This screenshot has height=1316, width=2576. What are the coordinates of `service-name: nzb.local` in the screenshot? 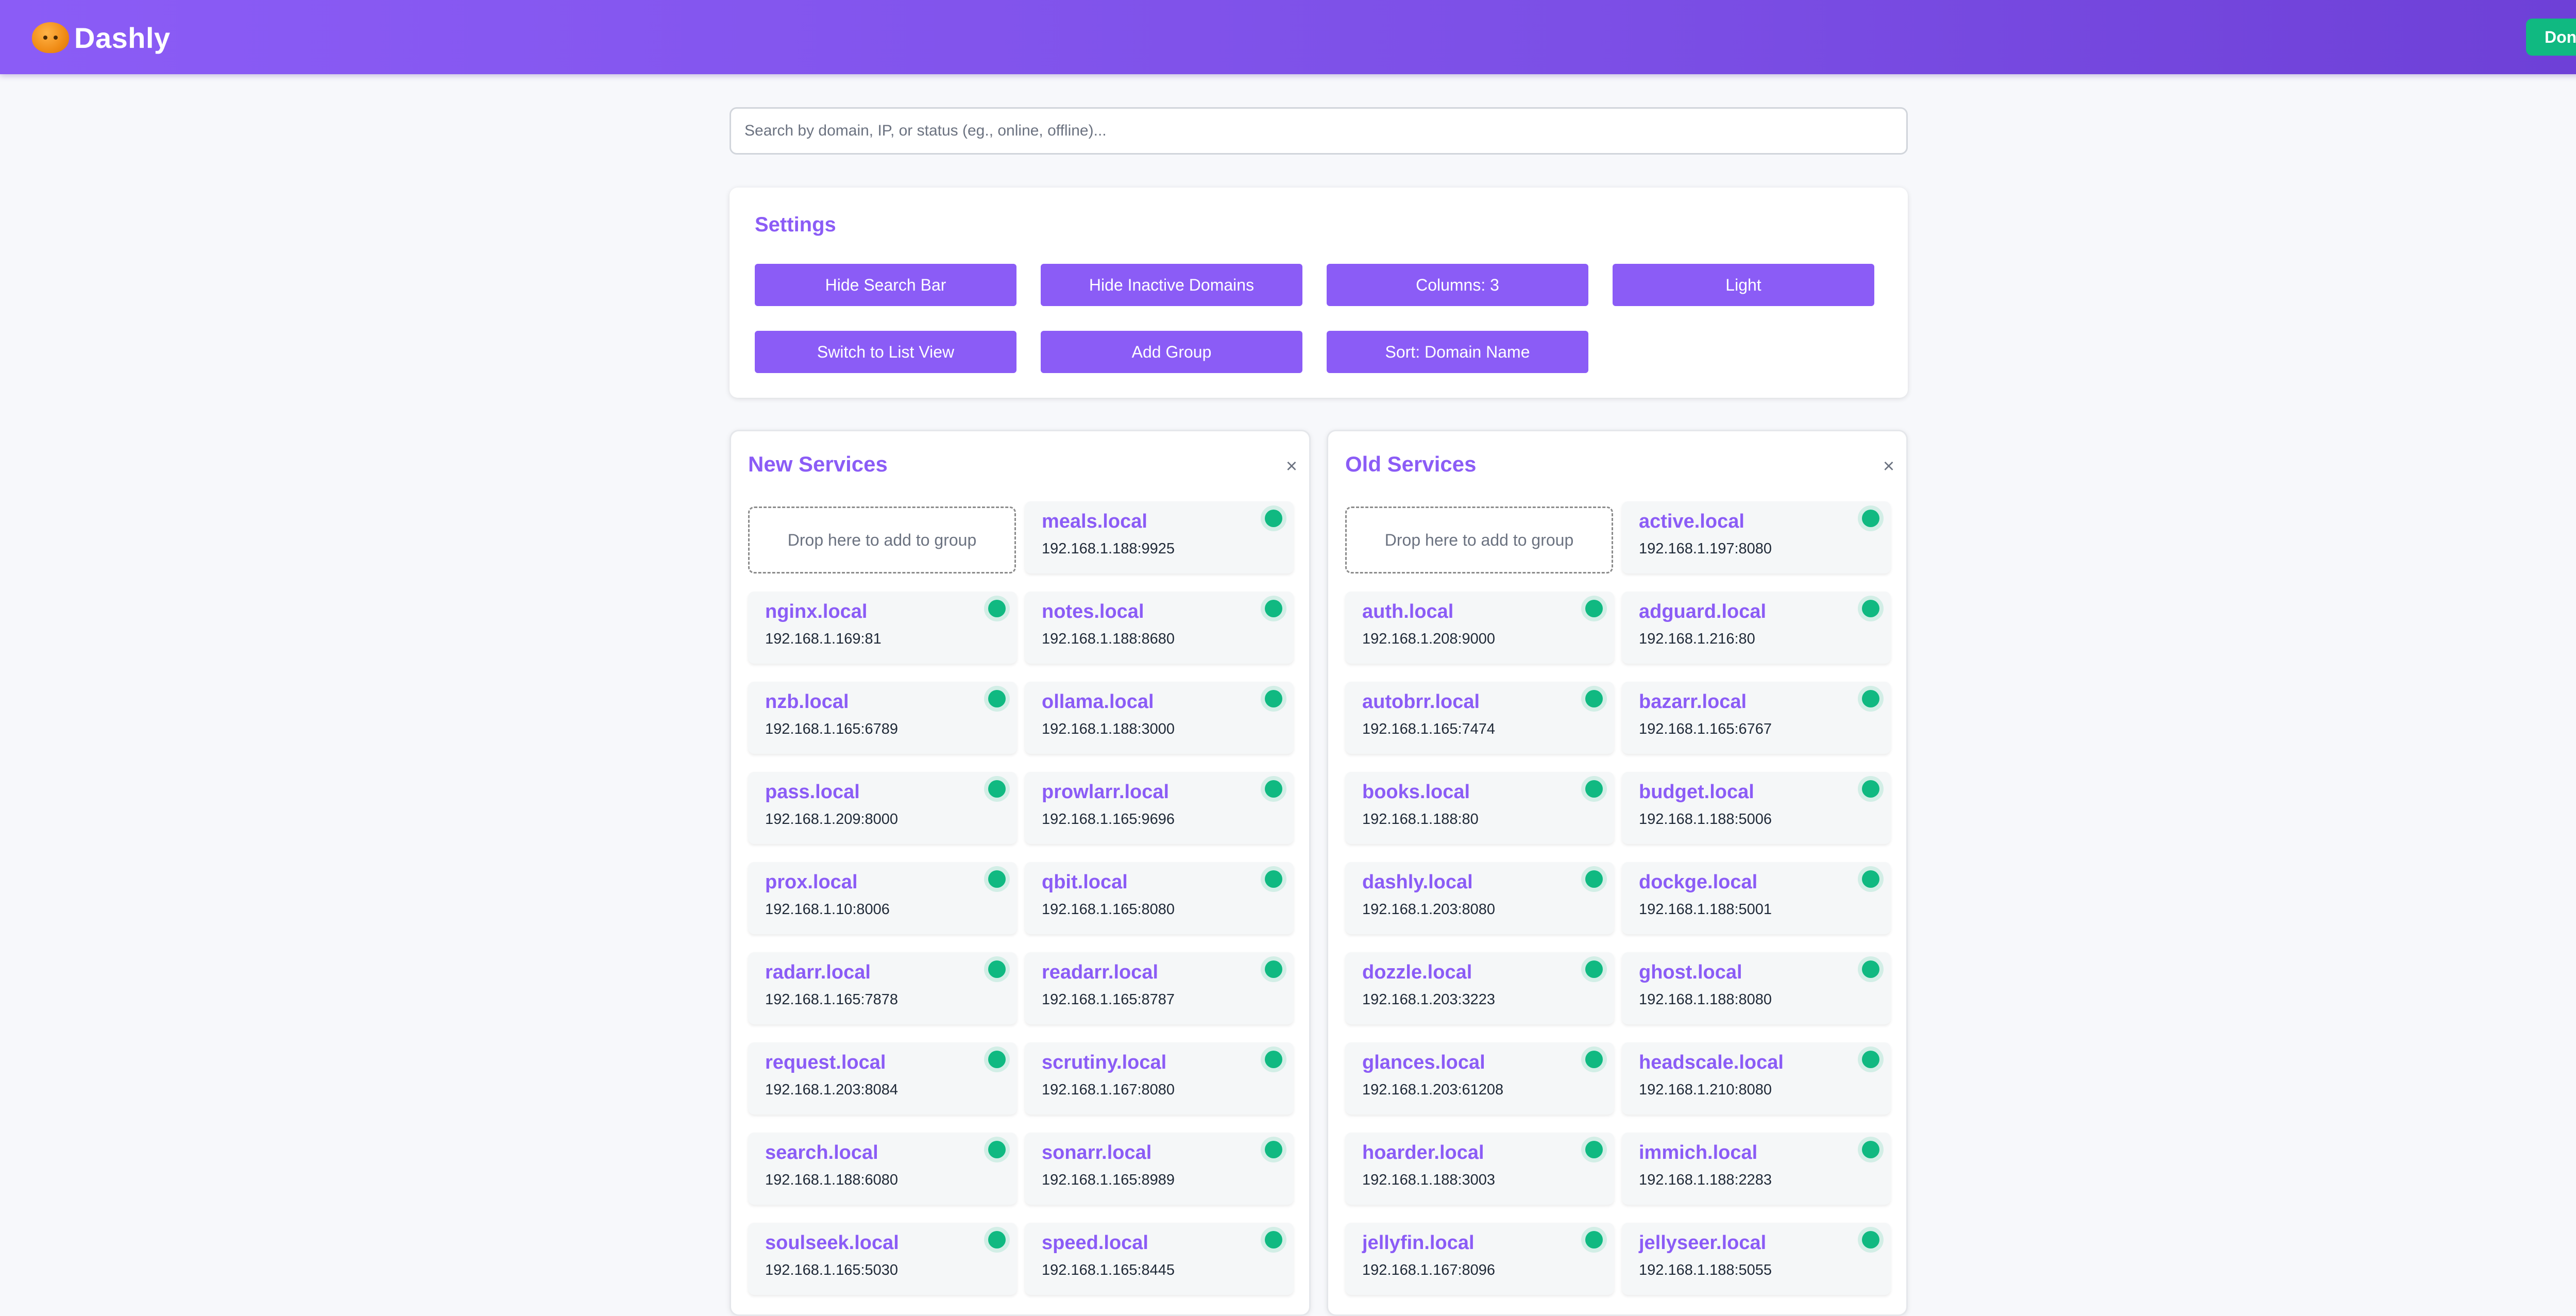 It's located at (807, 702).